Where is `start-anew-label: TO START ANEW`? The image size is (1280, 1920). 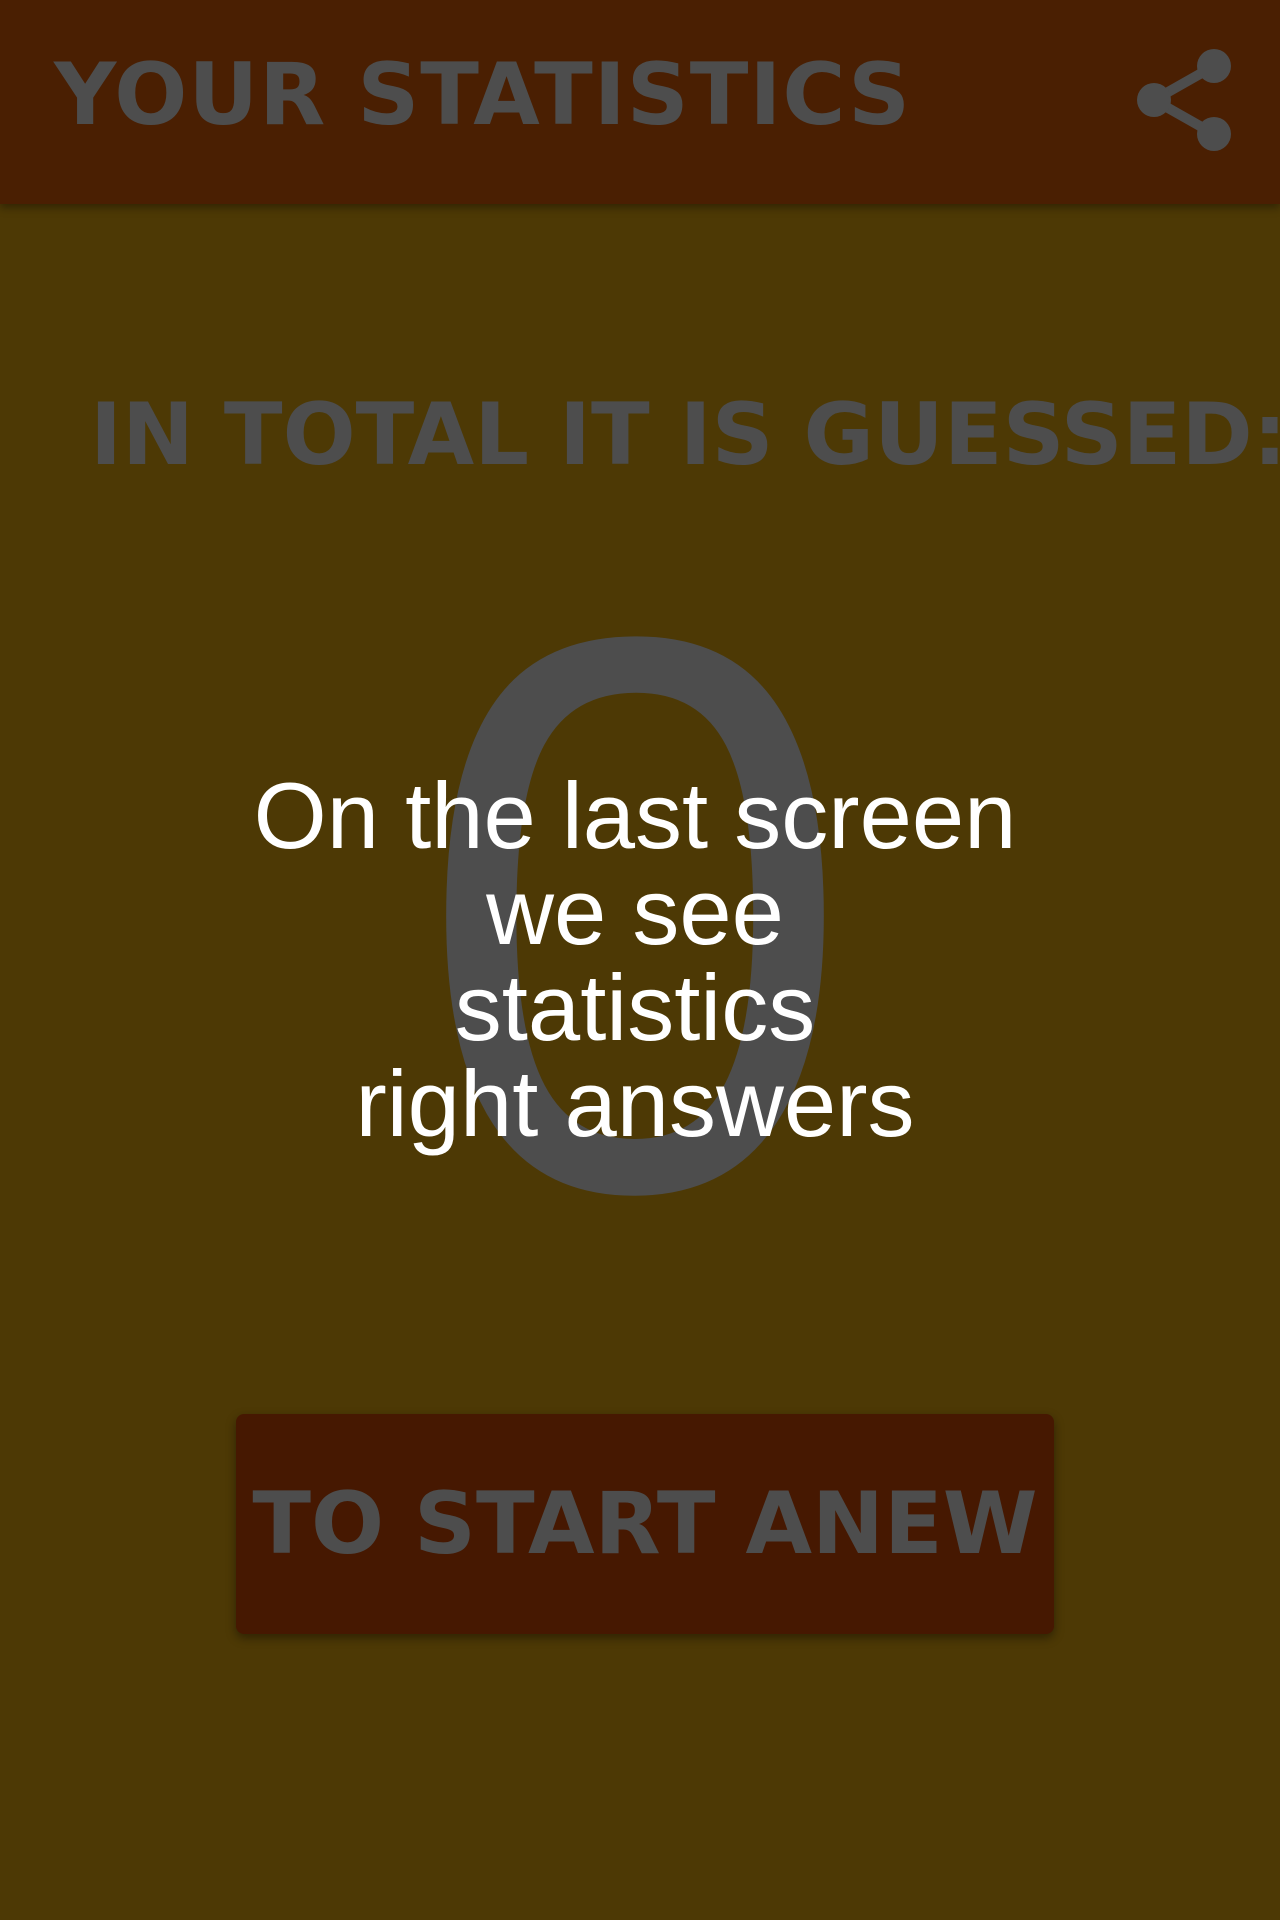
start-anew-label: TO START ANEW is located at coordinates (645, 1524).